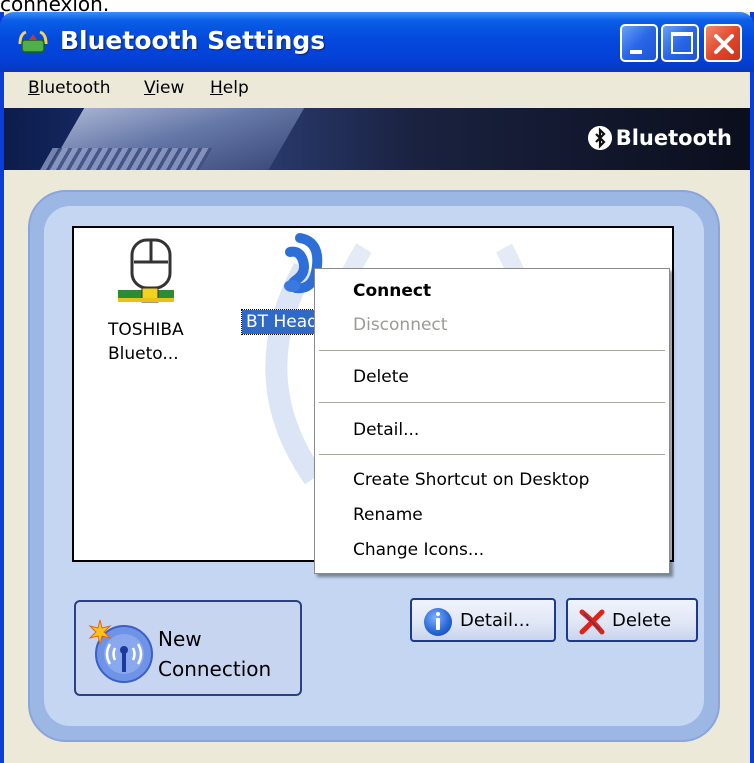  What do you see at coordinates (377, 139) in the screenshot?
I see `header-banner: Bluetooth` at bounding box center [377, 139].